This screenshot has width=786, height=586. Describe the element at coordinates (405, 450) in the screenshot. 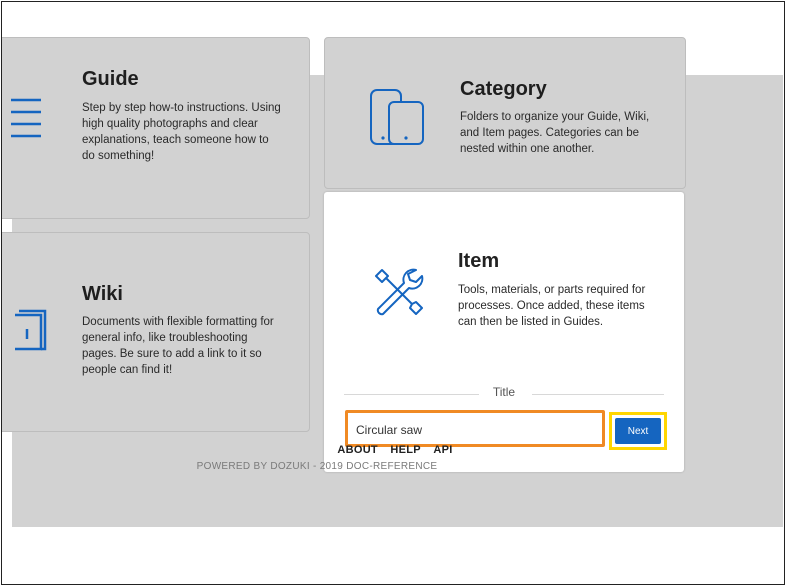

I see `footer-link-help: HELP` at that location.